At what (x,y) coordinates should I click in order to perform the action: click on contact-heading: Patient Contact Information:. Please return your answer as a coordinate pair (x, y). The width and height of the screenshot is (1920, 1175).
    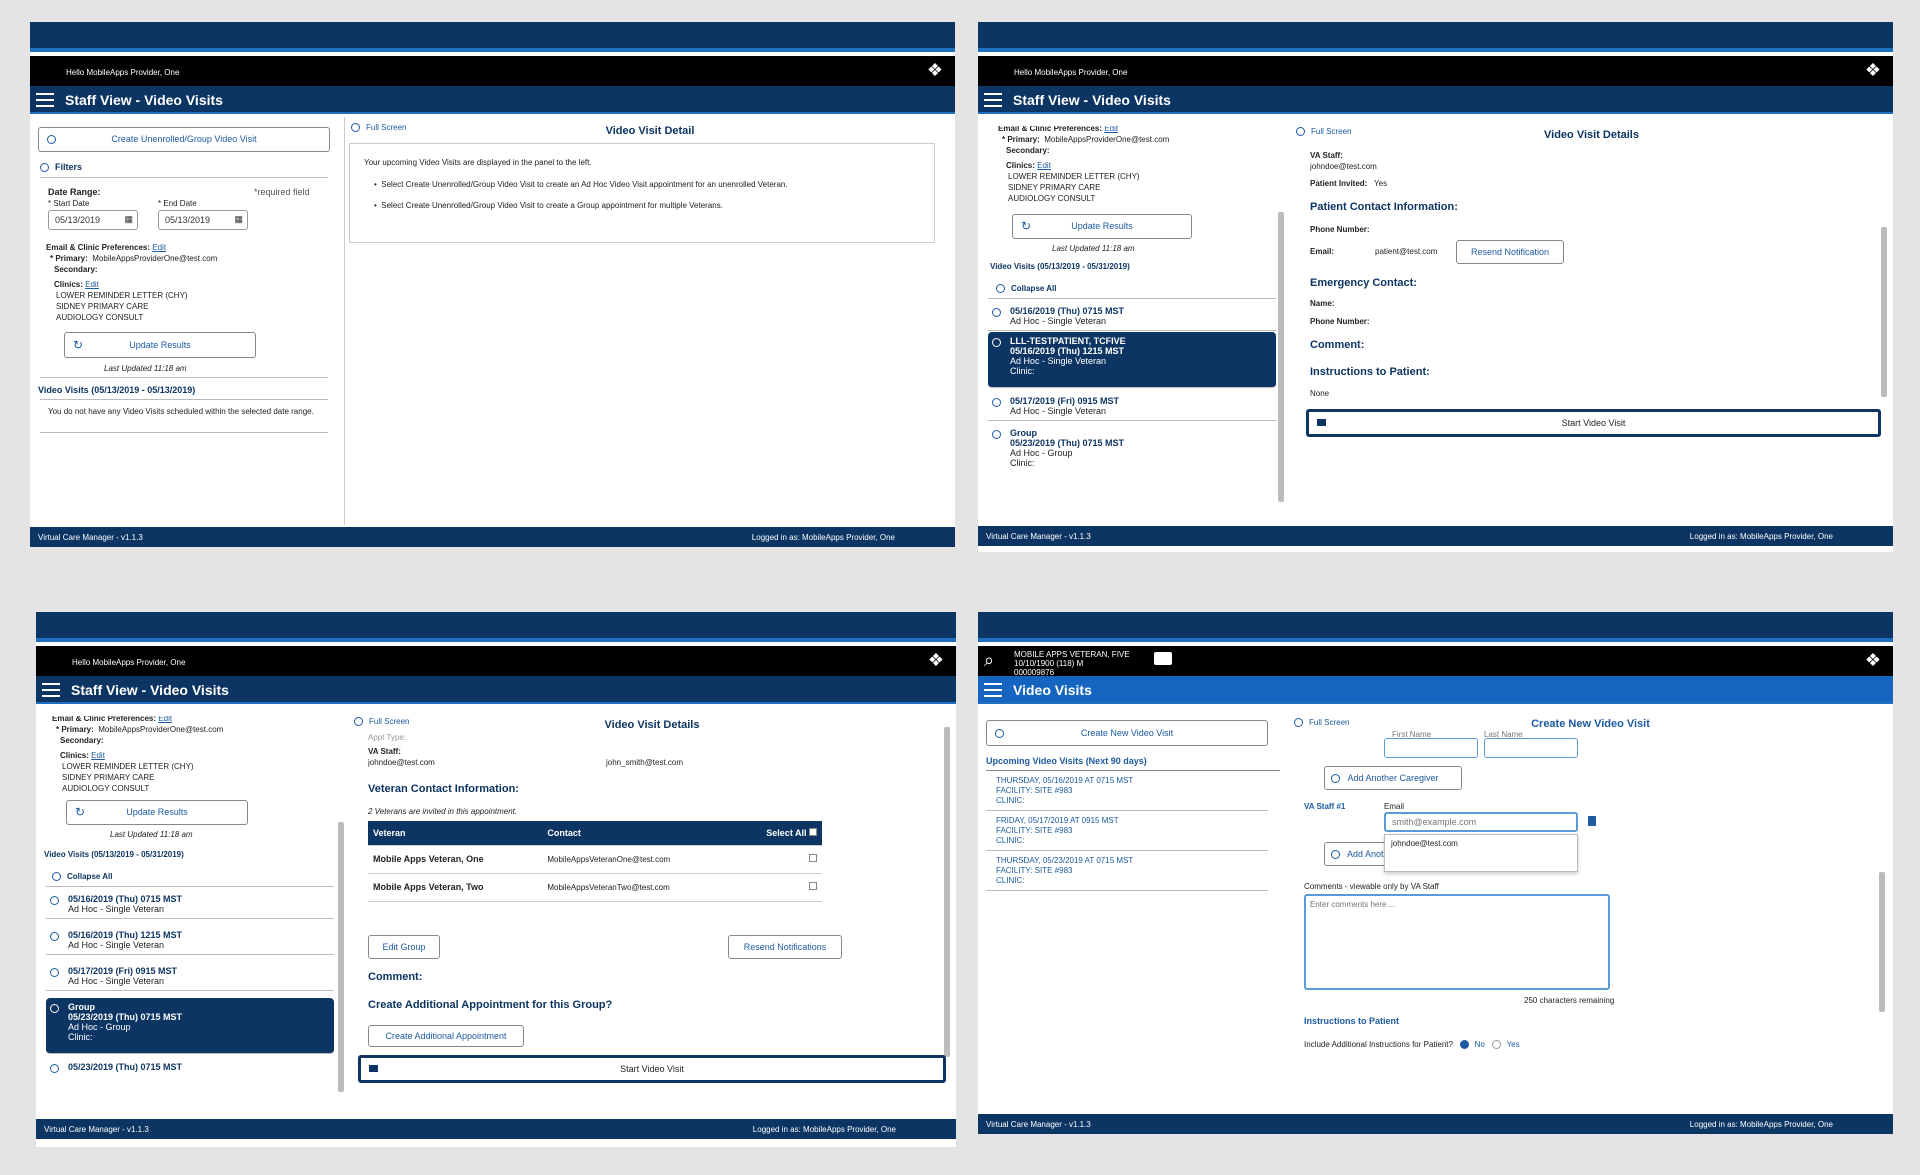
    Looking at the image, I should click on (1384, 207).